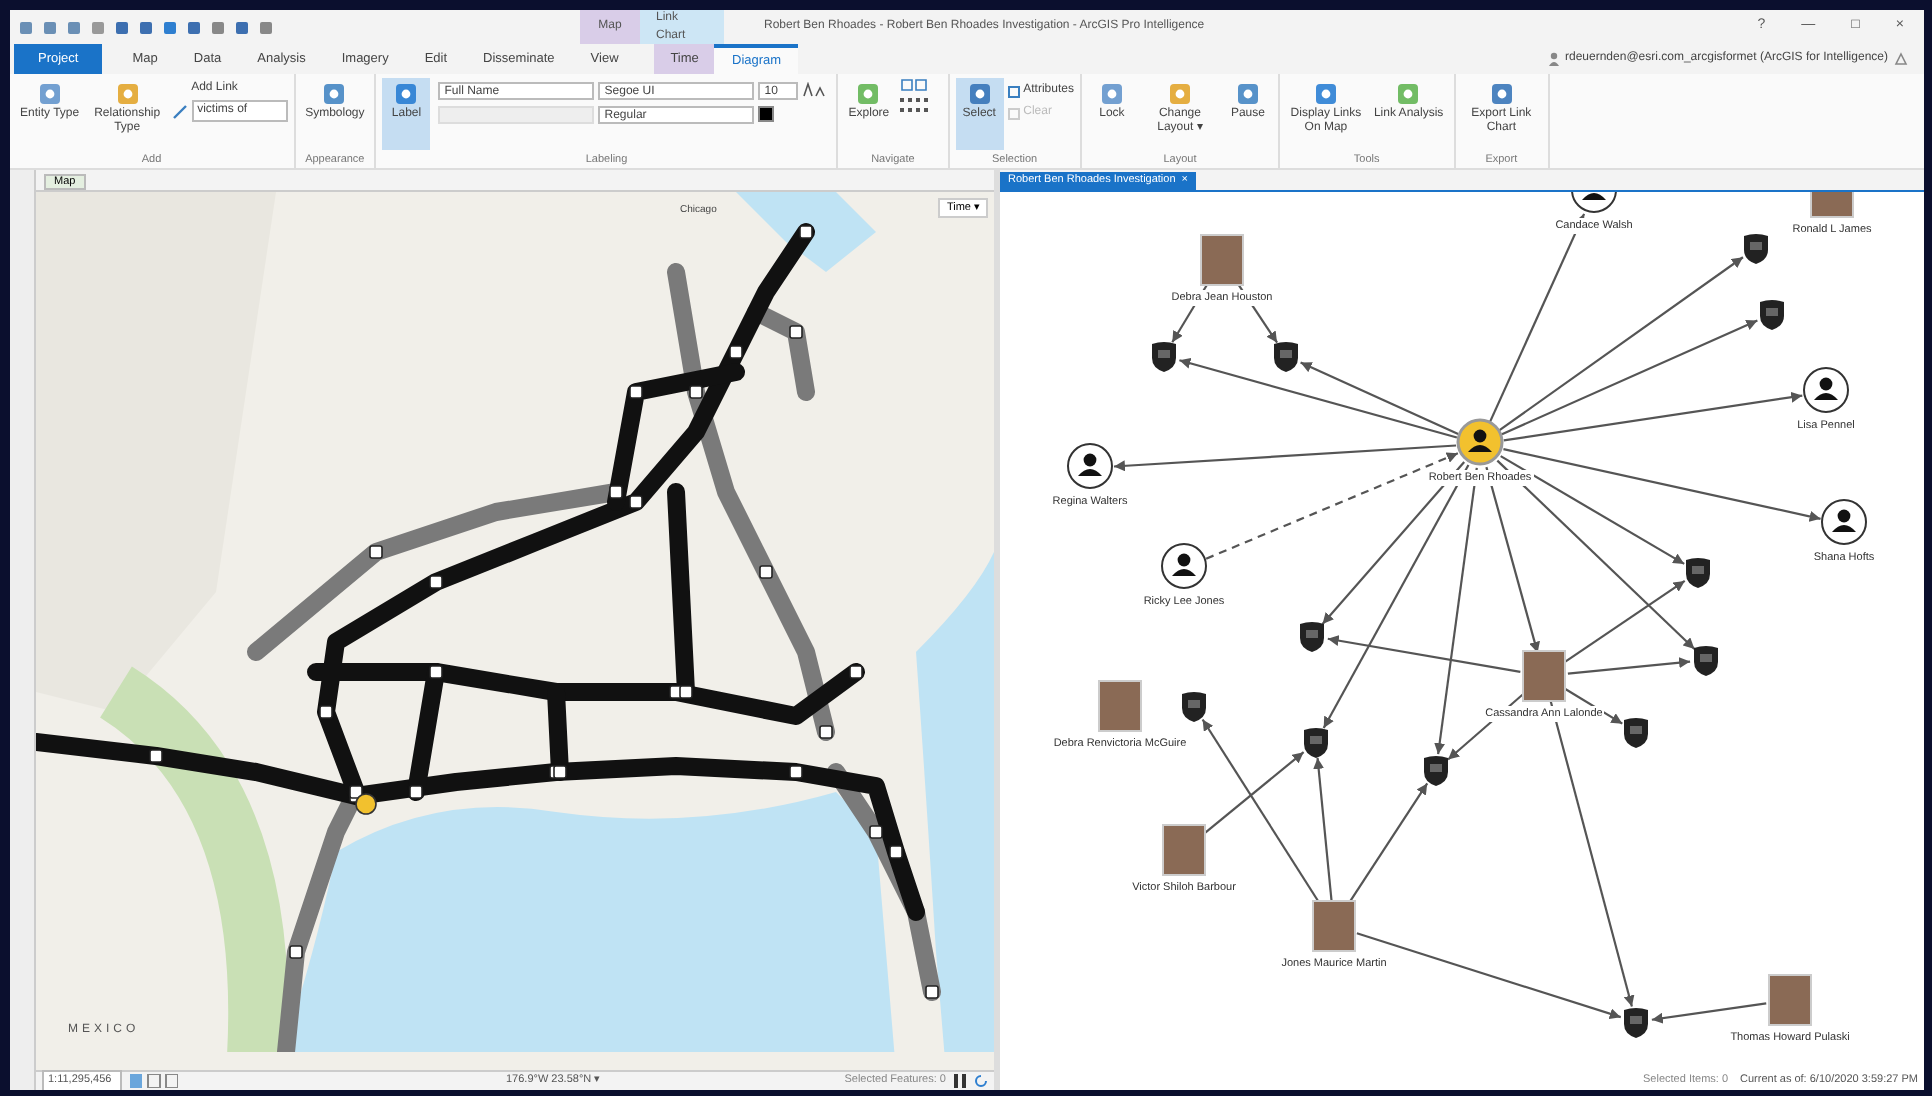  What do you see at coordinates (814, 90) in the screenshot?
I see `font-size-icon` at bounding box center [814, 90].